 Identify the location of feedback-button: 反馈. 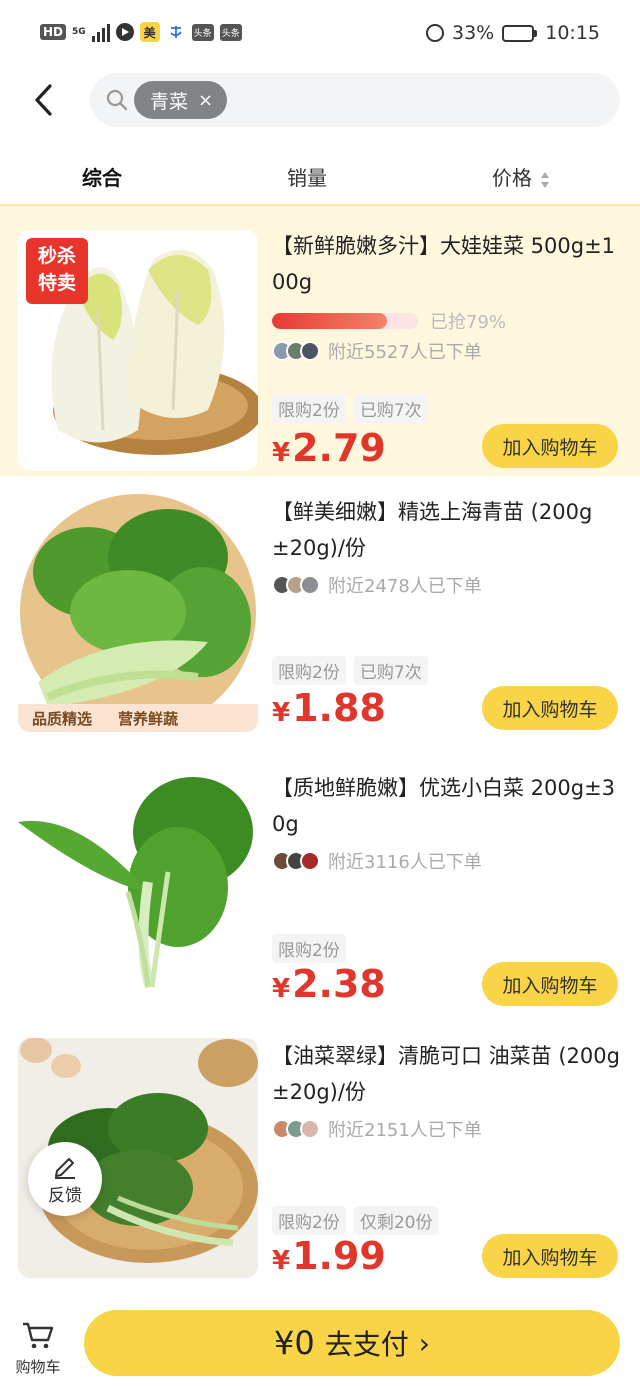
(65, 1179).